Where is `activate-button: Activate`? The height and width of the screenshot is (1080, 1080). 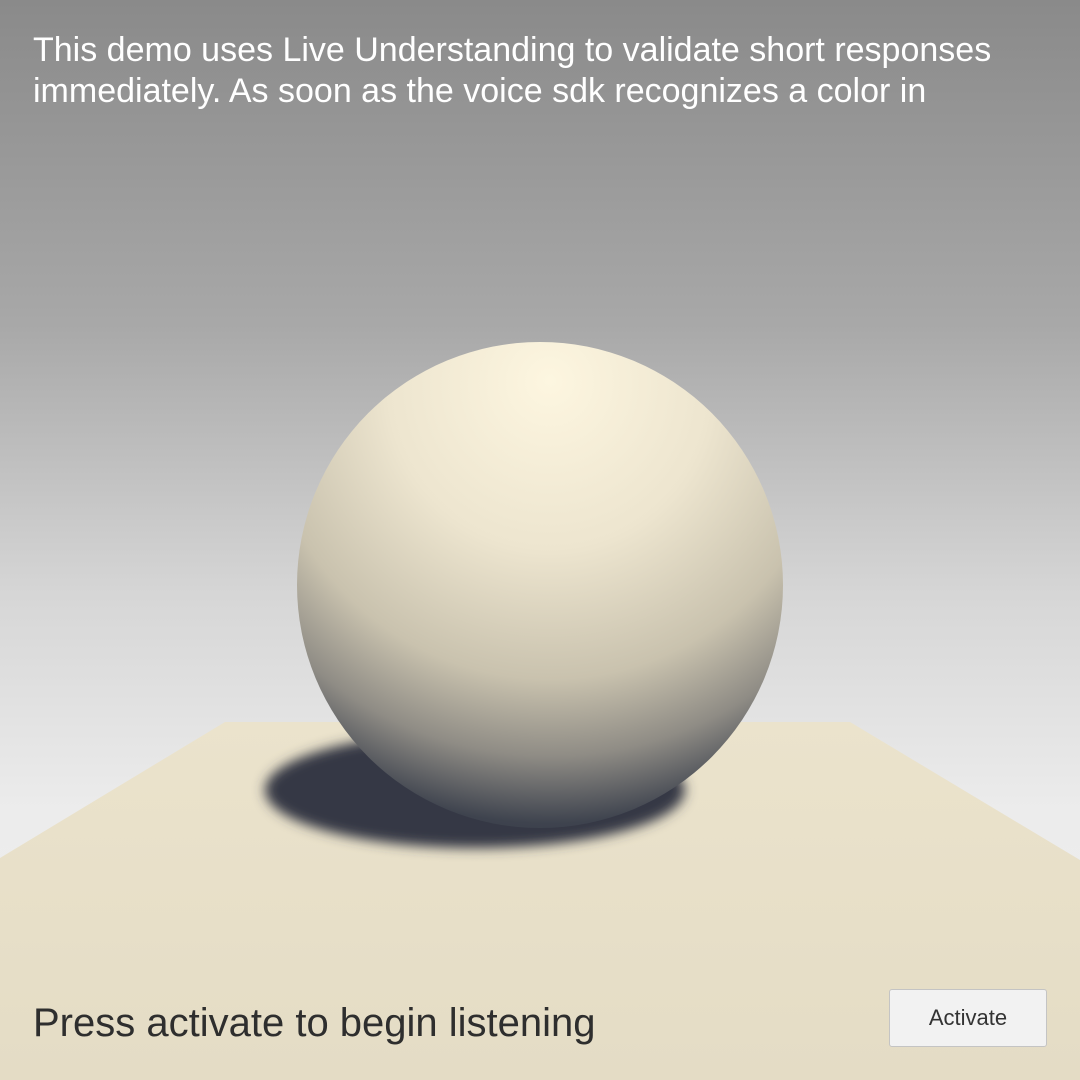
activate-button: Activate is located at coordinates (968, 1018).